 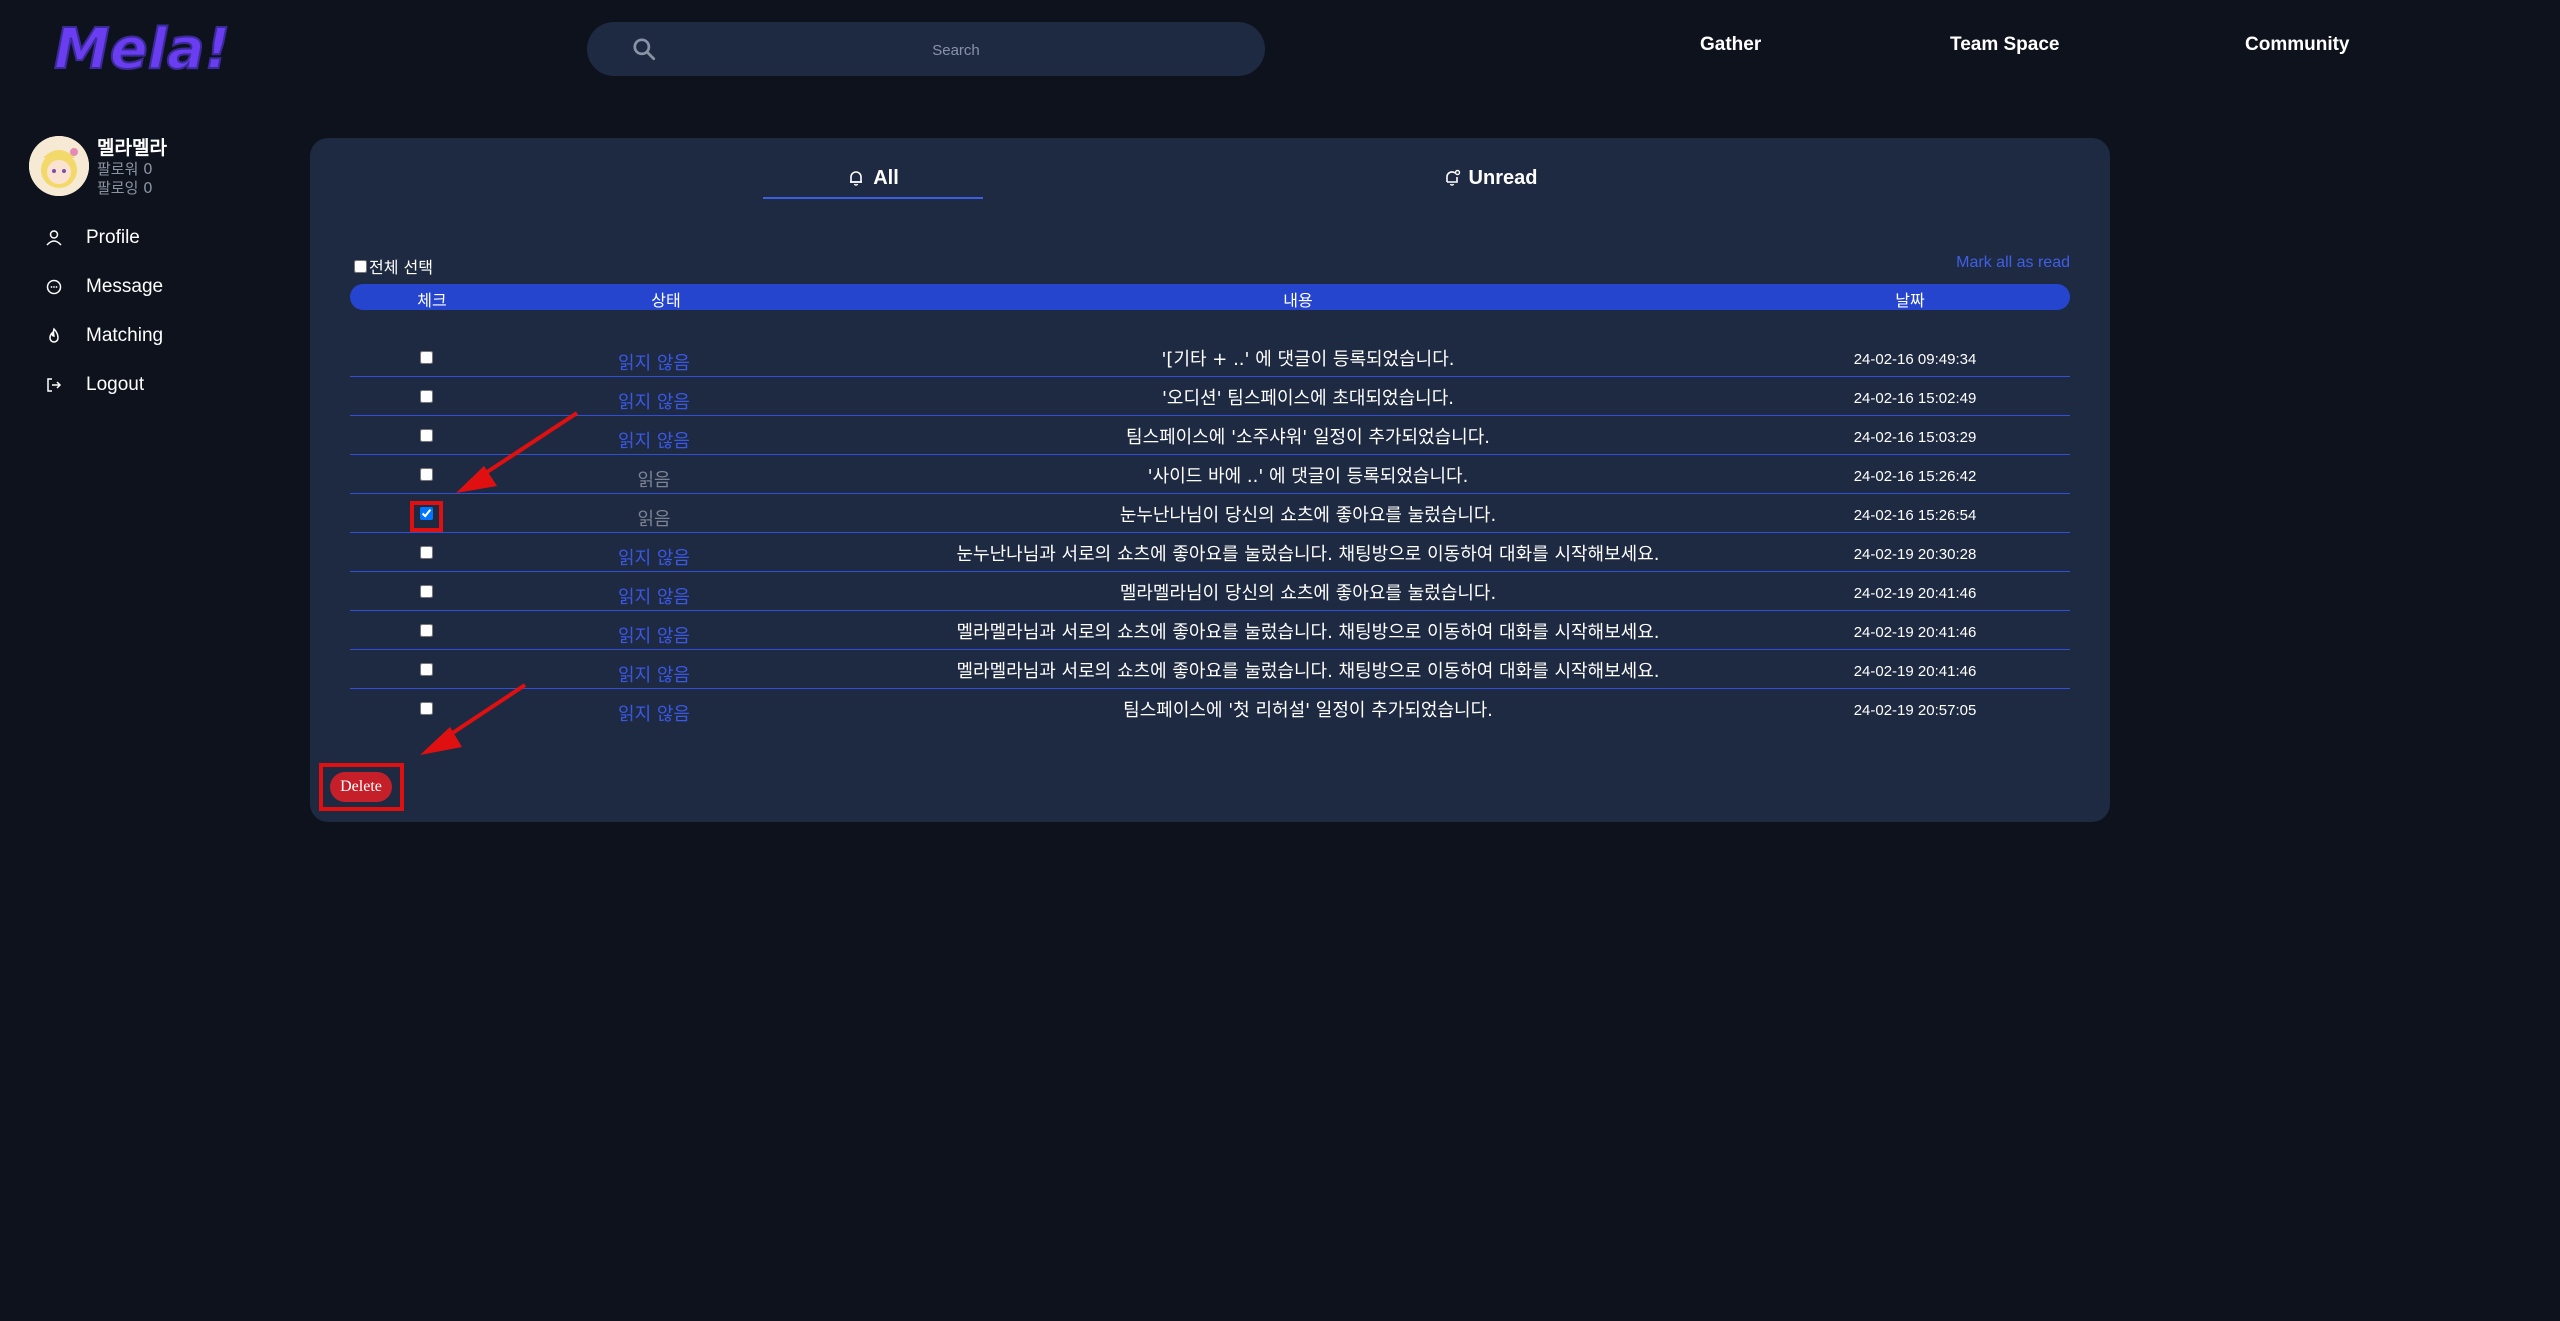 I want to click on column-header-content: 내용, so click(x=1298, y=300).